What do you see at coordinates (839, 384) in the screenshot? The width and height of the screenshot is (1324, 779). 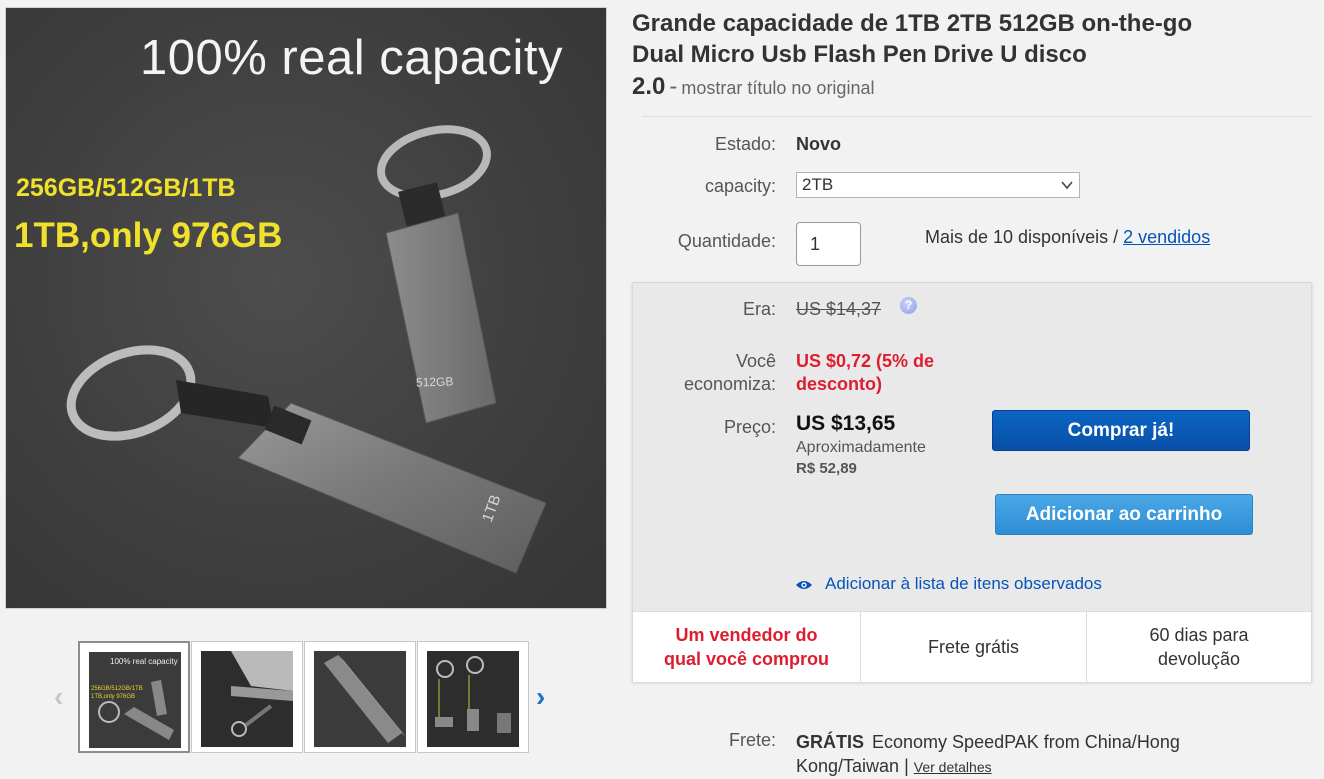 I see `savings-value-line2: desconto)` at bounding box center [839, 384].